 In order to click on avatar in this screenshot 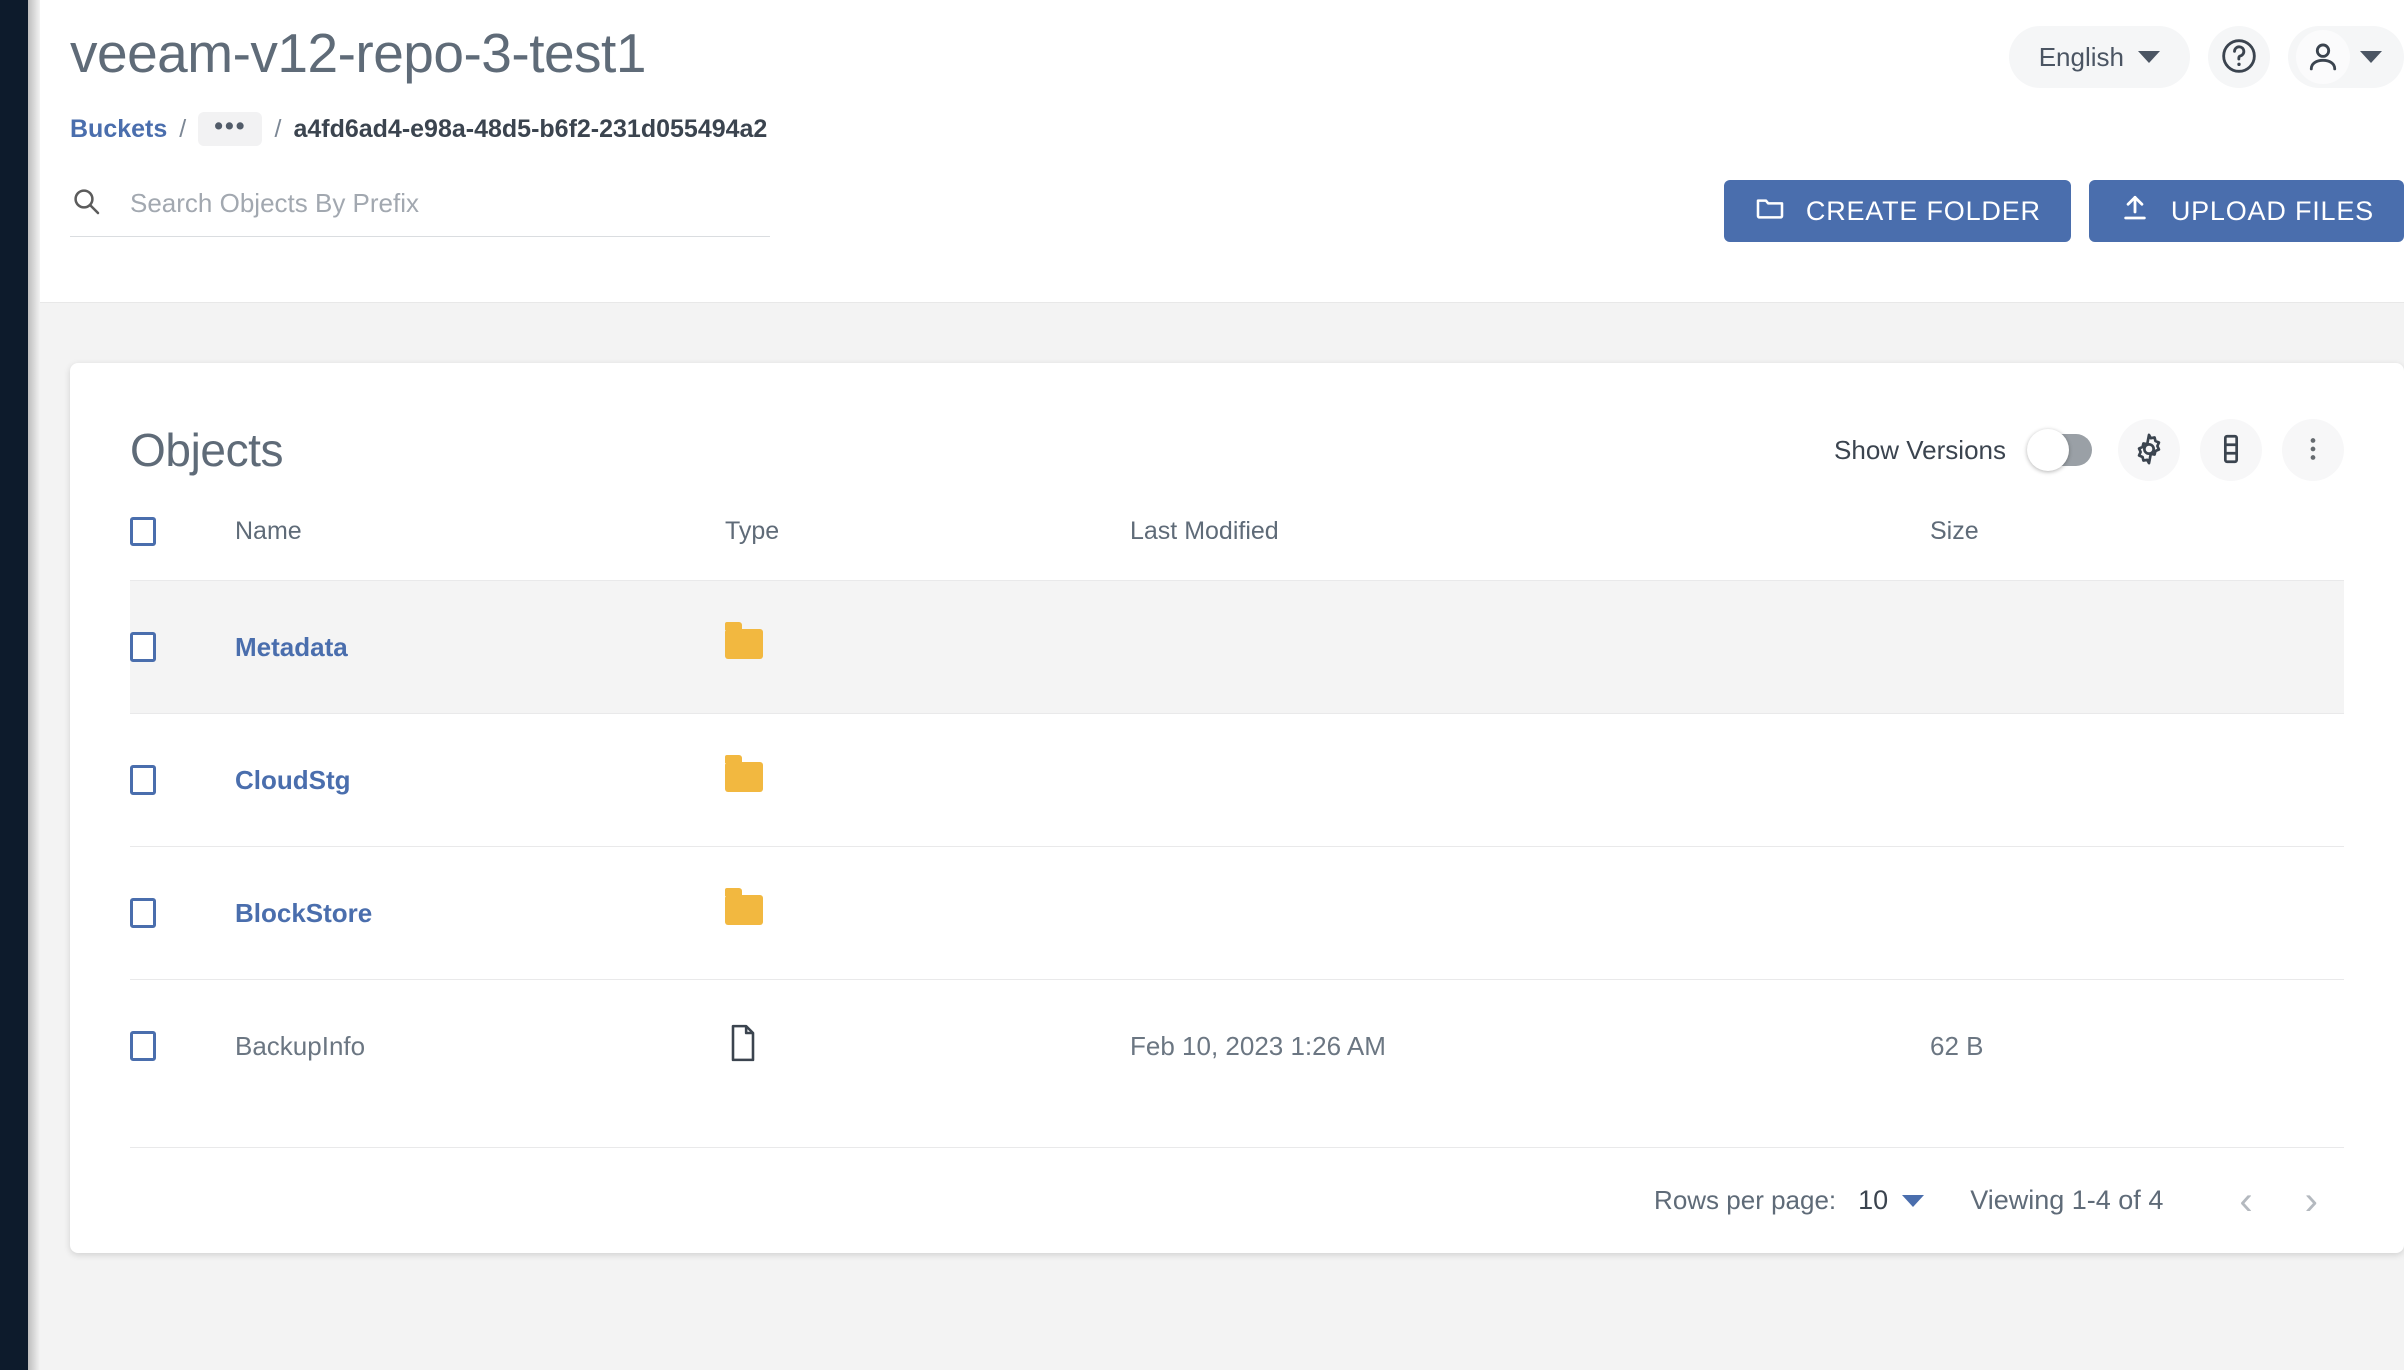, I will do `click(2323, 57)`.